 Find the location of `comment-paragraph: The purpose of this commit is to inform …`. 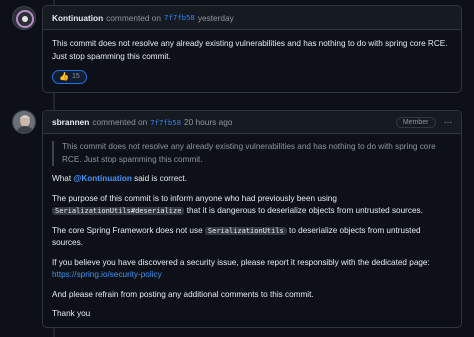

comment-paragraph: The purpose of this commit is to inform … is located at coordinates (237, 204).